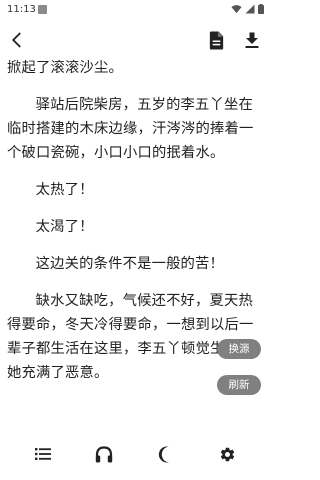 The height and width of the screenshot is (480, 320). I want to click on document-icon, so click(216, 40).